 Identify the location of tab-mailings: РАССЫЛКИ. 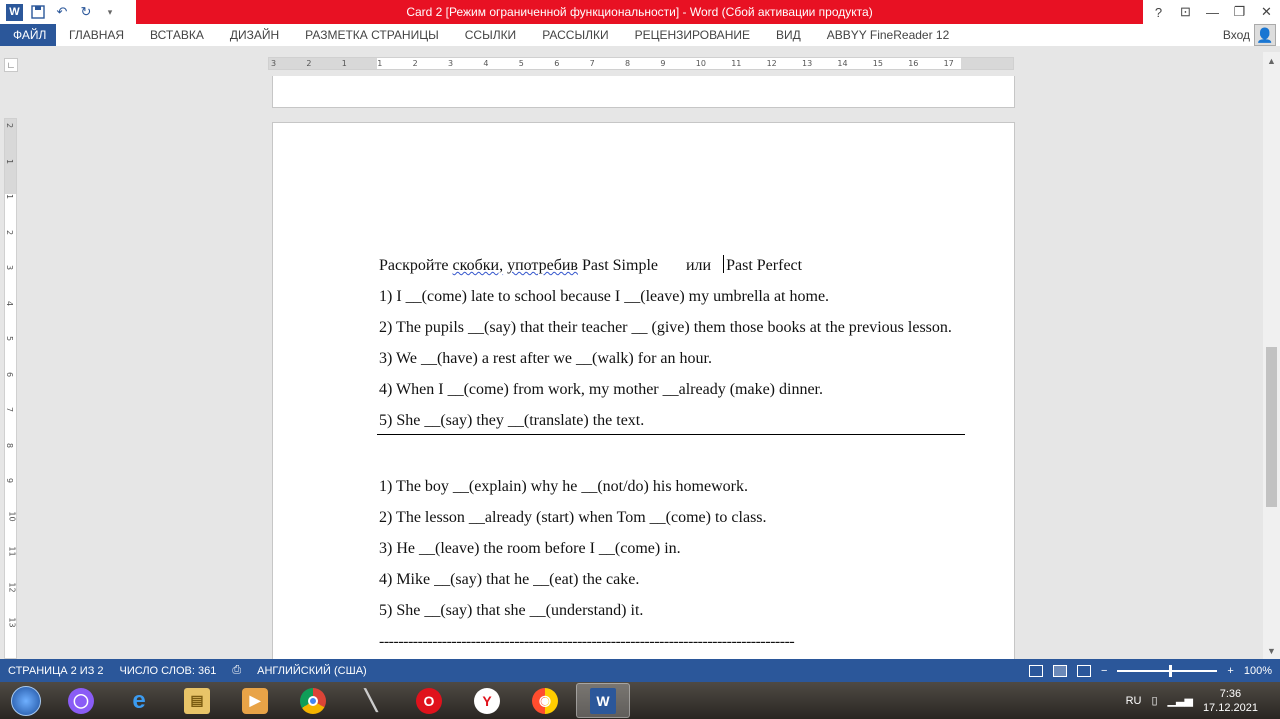
(575, 35).